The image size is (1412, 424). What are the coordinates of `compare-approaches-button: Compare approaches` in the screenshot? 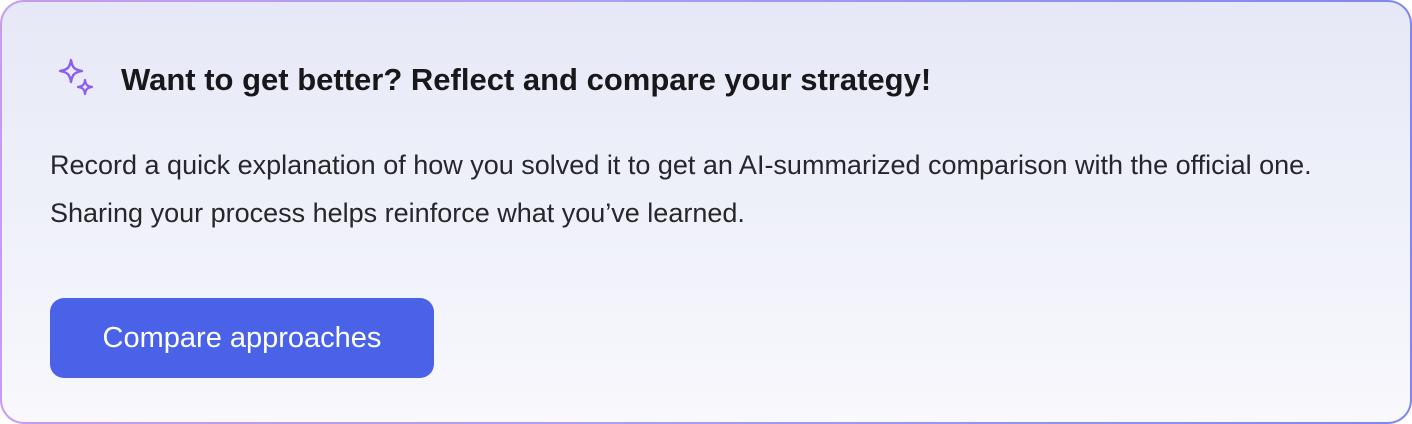 It's located at (242, 338).